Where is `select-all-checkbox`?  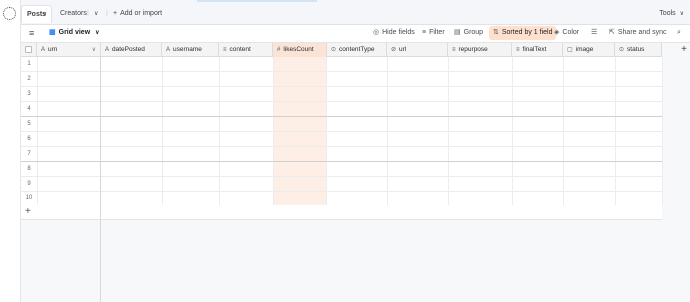
select-all-checkbox is located at coordinates (28, 49).